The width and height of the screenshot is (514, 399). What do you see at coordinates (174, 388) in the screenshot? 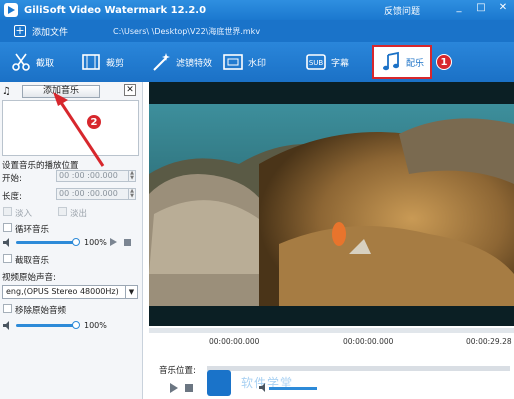
I see `play-button` at bounding box center [174, 388].